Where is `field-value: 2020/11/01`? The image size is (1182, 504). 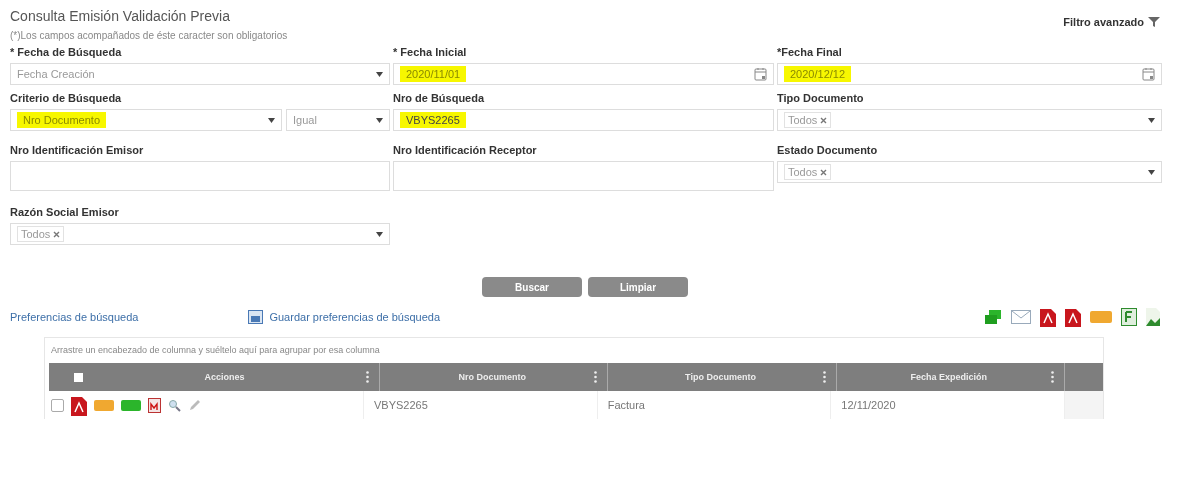
field-value: 2020/11/01 is located at coordinates (433, 74).